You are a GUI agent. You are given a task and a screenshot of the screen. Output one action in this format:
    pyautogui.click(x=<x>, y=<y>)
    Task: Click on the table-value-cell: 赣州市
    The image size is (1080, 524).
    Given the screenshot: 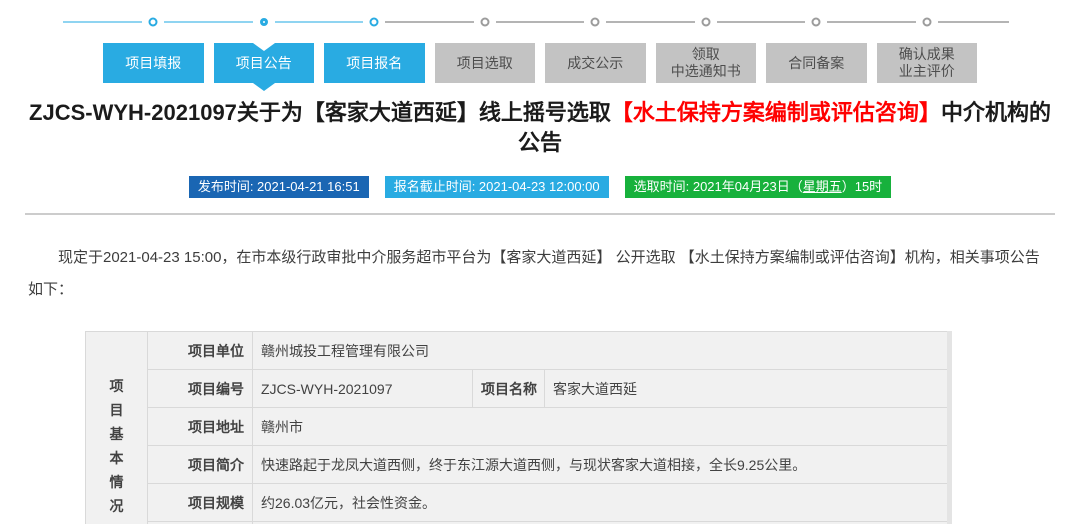 What is the action you would take?
    pyautogui.click(x=600, y=426)
    